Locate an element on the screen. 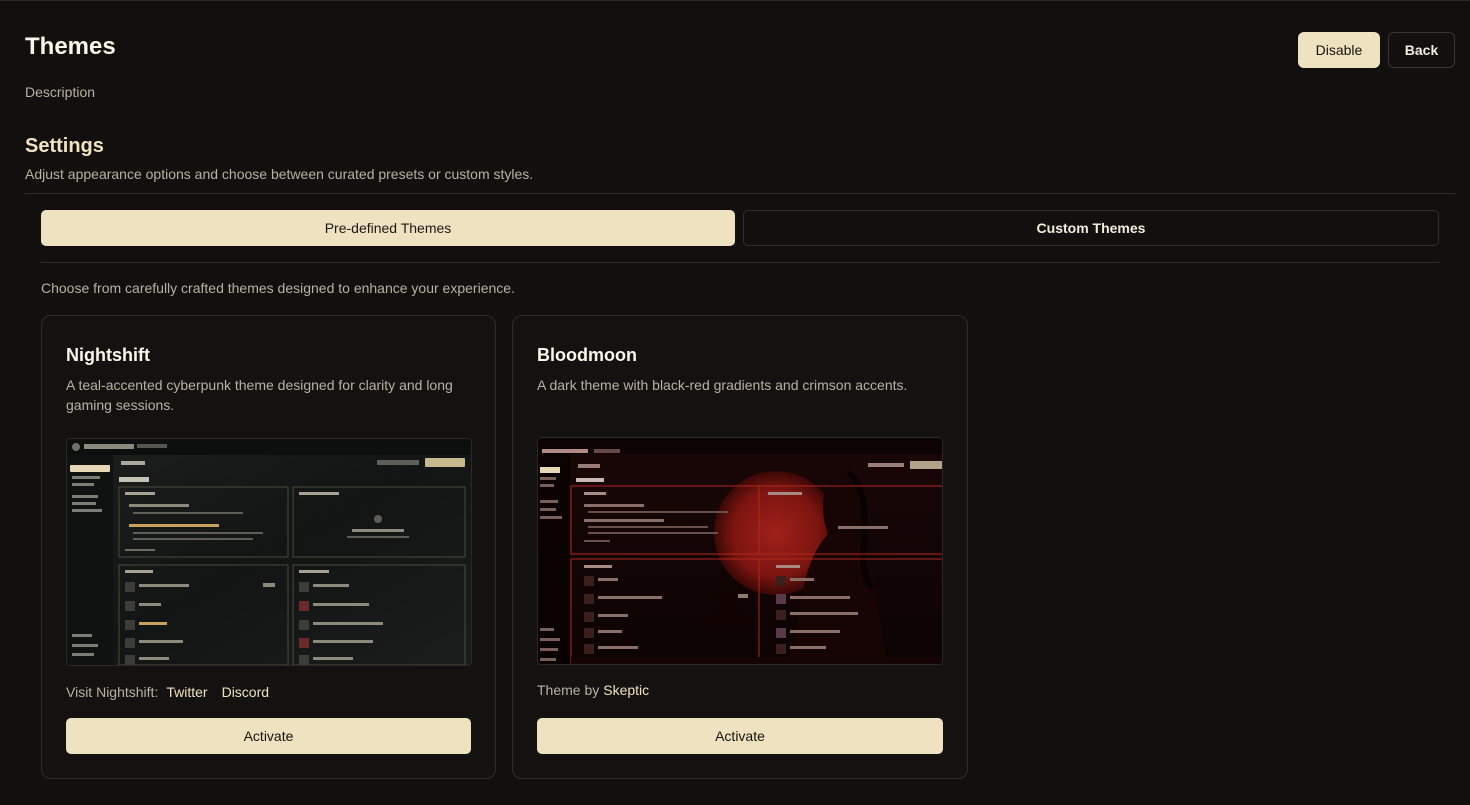 The height and width of the screenshot is (805, 1470). theme-footer: Visit Nightshift: Twitter Discord is located at coordinates (167, 692).